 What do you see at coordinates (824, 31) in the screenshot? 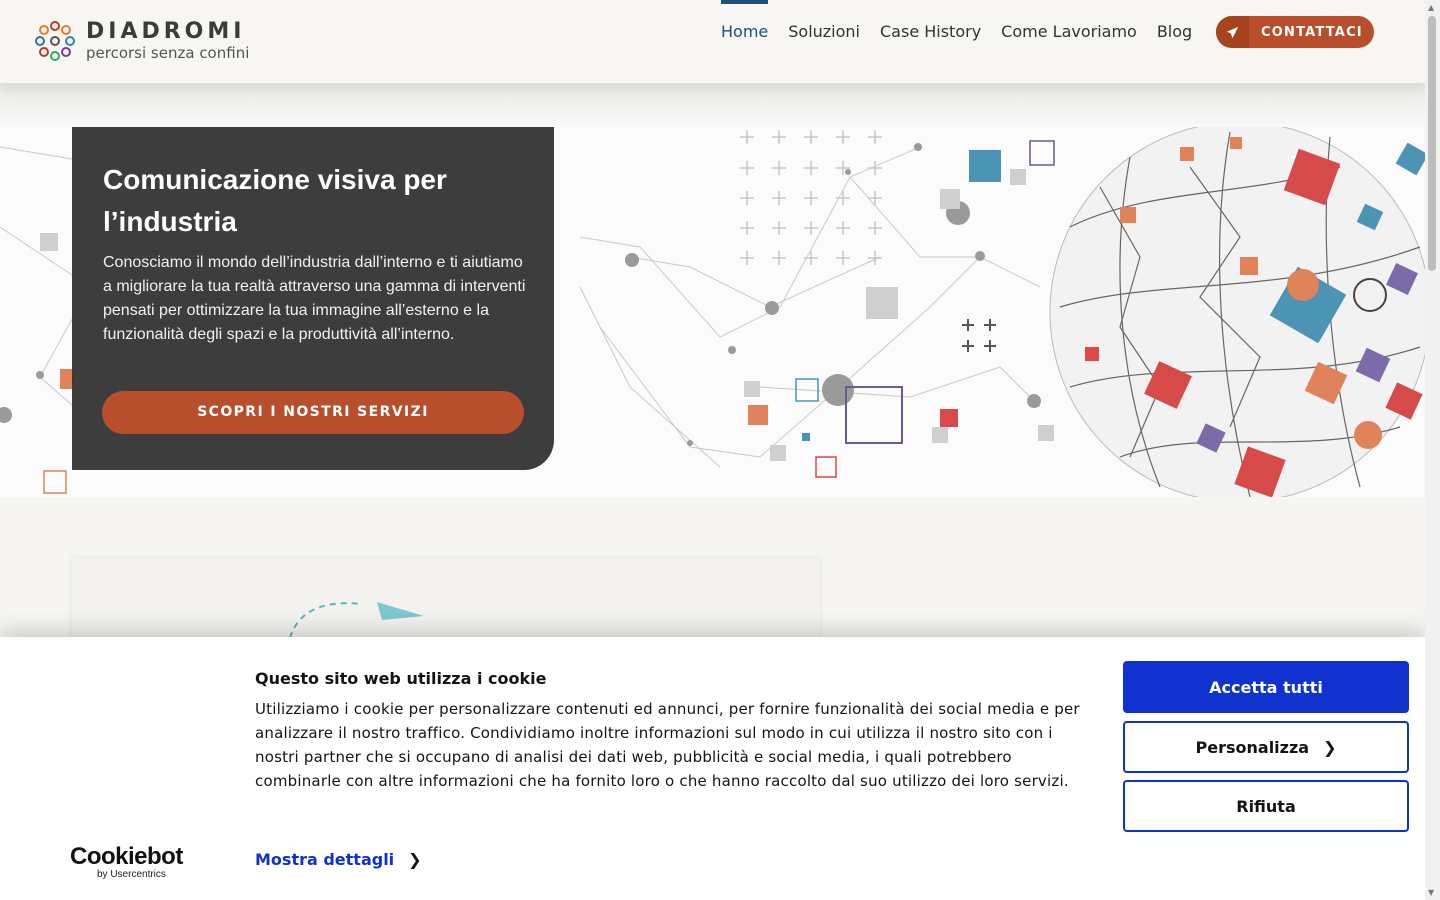
I see `nav-soluzioni: Soluzioni` at bounding box center [824, 31].